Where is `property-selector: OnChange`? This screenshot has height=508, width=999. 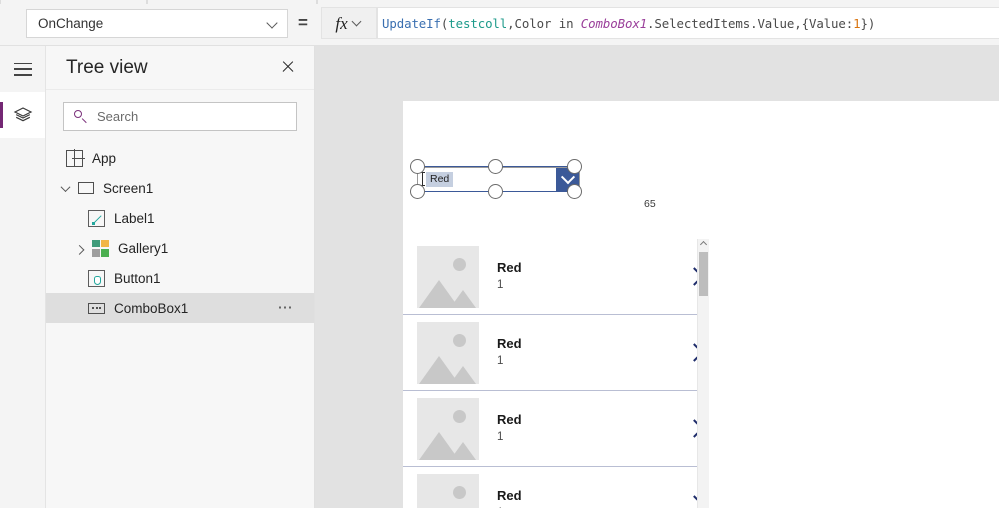
property-selector: OnChange is located at coordinates (157, 23).